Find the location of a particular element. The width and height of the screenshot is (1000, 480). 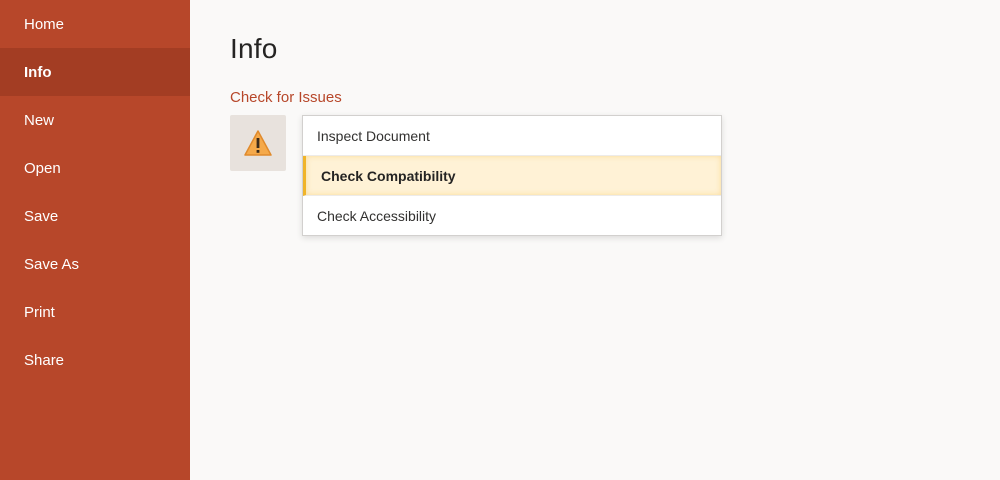

warning-icon is located at coordinates (258, 143).